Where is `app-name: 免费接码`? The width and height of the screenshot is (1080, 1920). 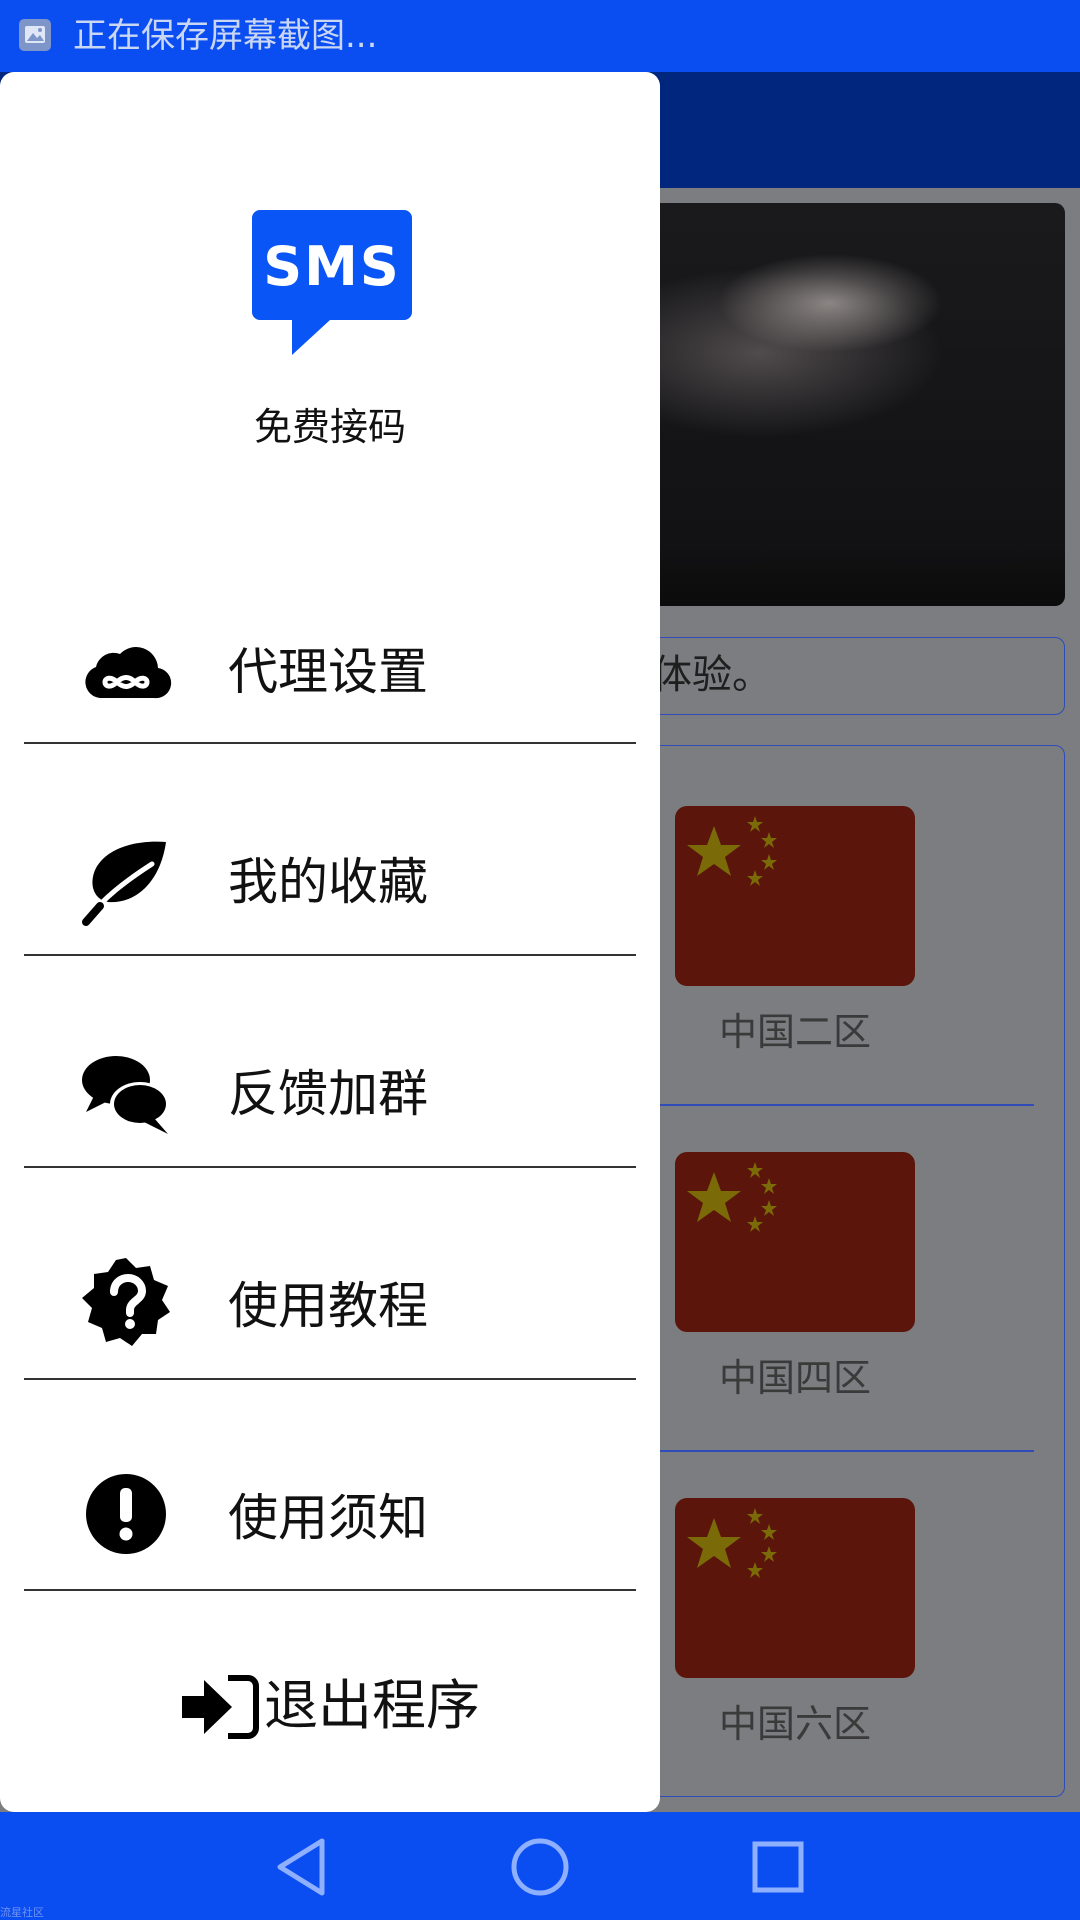
app-name: 免费接码 is located at coordinates (329, 427).